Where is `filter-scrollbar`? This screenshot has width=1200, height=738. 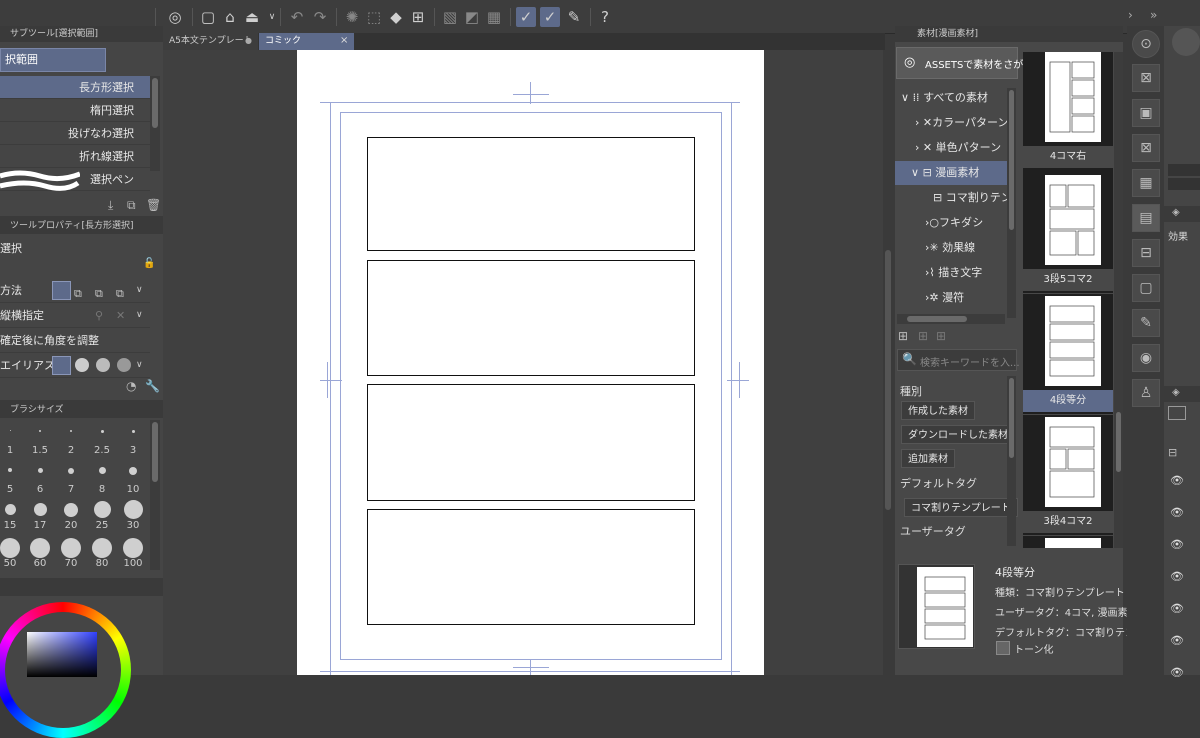 filter-scrollbar is located at coordinates (1011, 461).